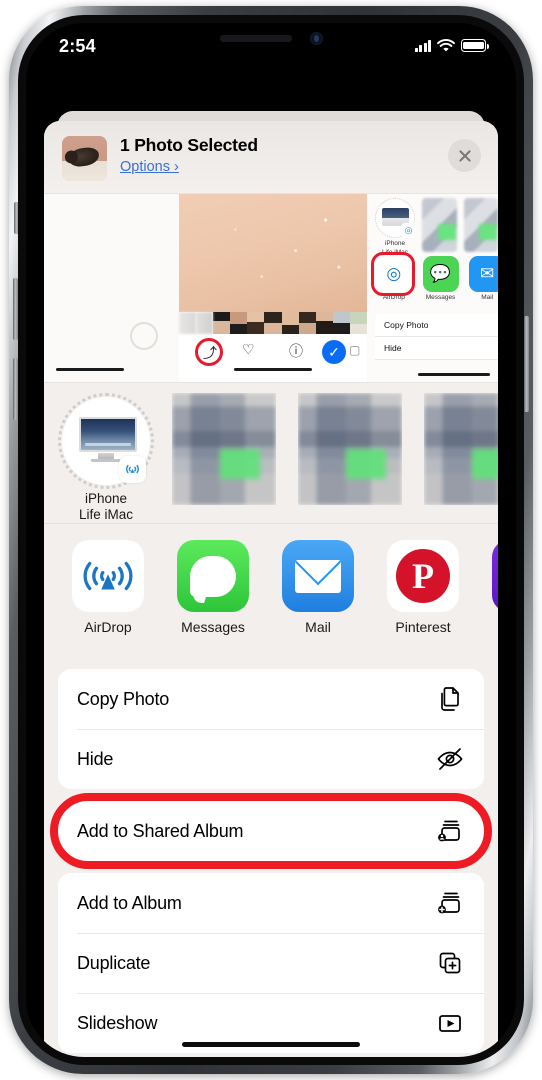 The image size is (542, 1080). Describe the element at coordinates (117, 1022) in the screenshot. I see `action-label: Slideshow` at that location.